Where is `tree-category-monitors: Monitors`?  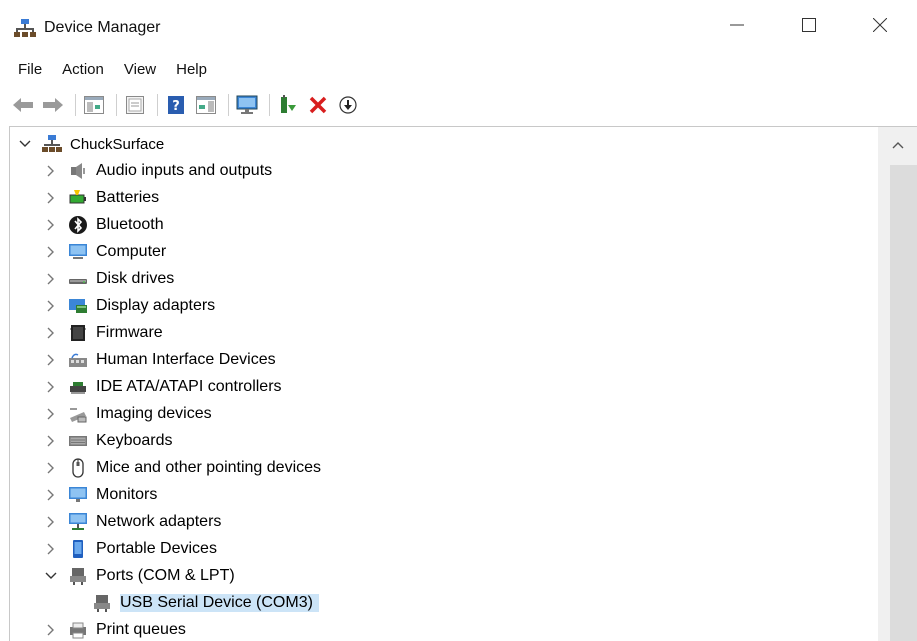
tree-category-monitors: Monitors is located at coordinates (100, 495).